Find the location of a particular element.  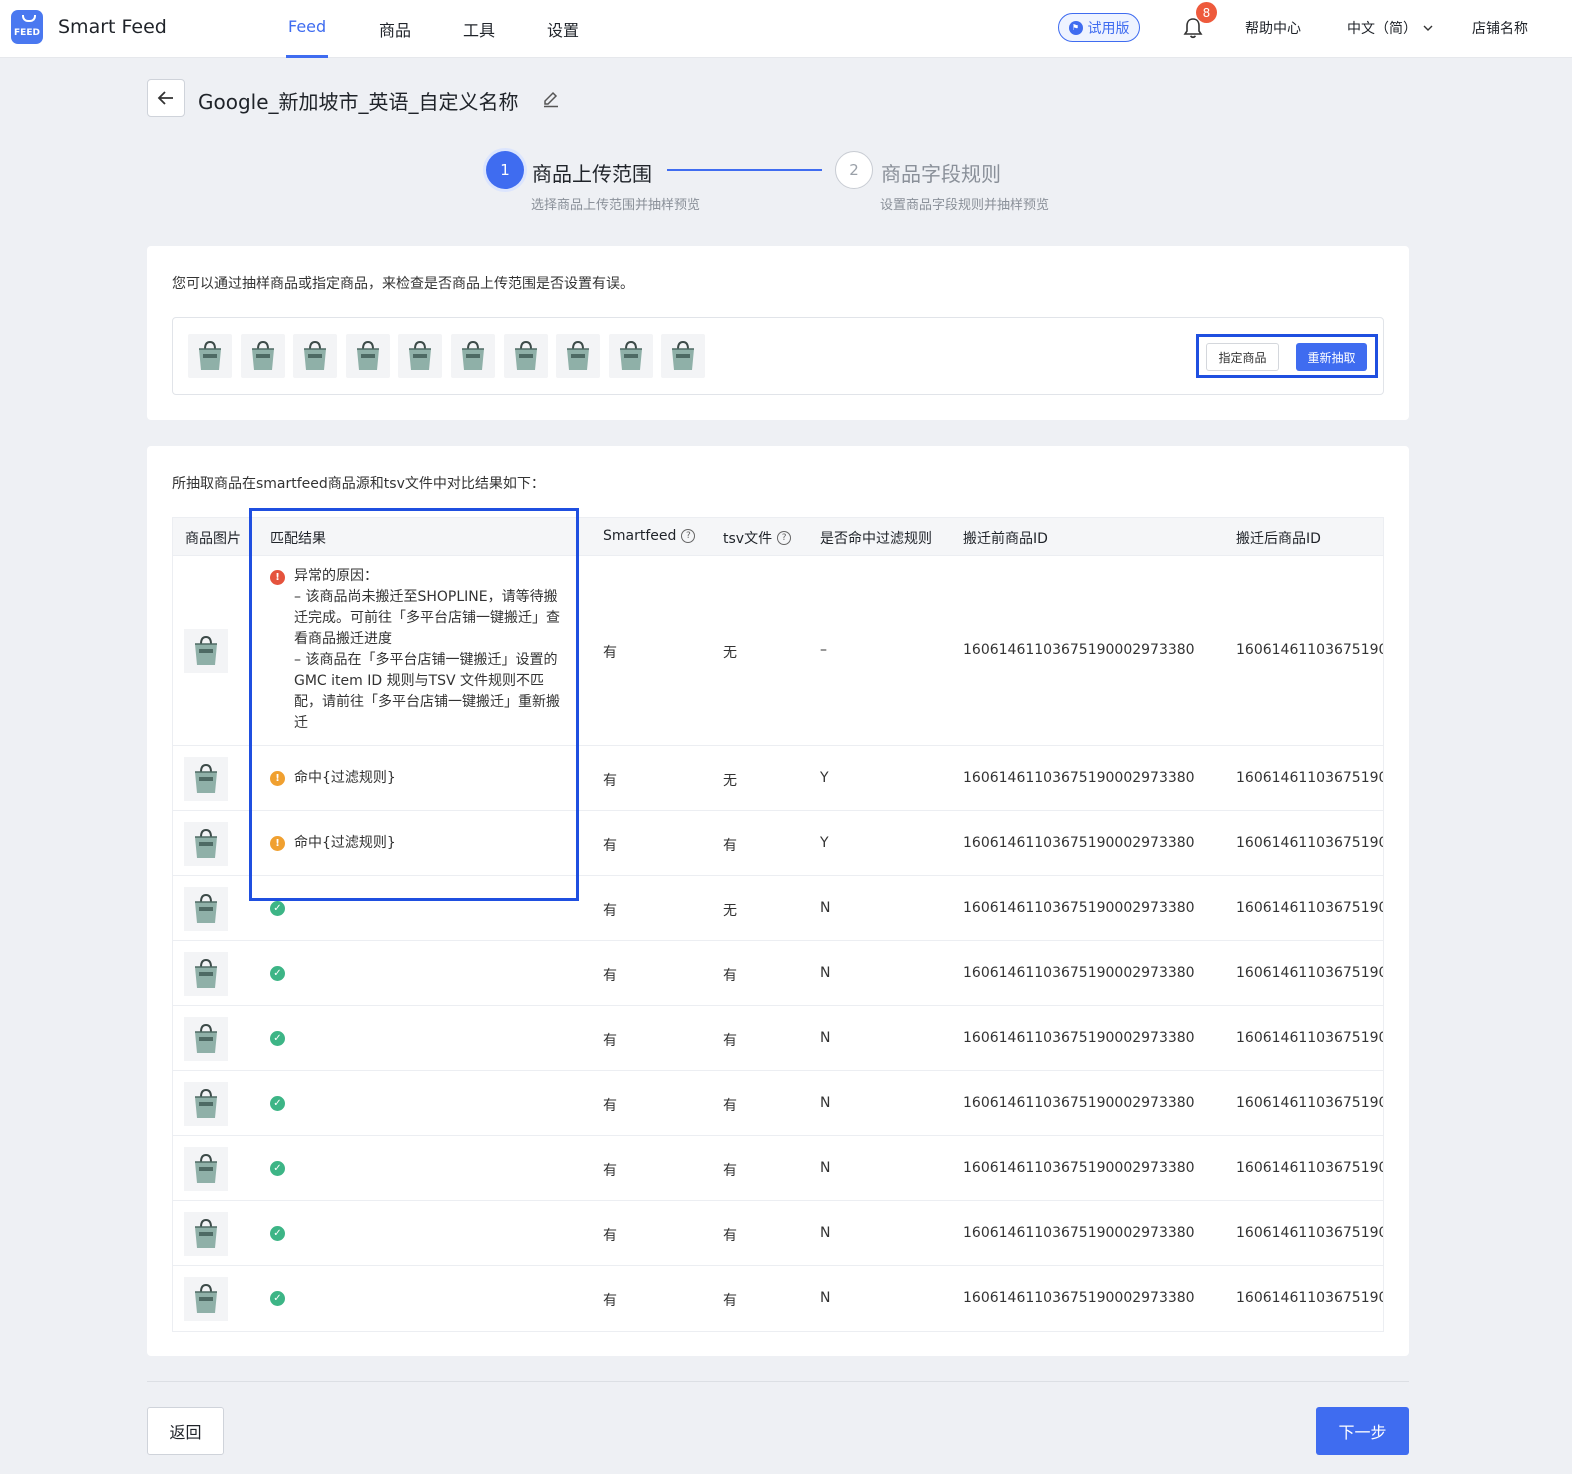

step-2-subtitle: 设置商品字段规则并抽样预览 is located at coordinates (965, 205).